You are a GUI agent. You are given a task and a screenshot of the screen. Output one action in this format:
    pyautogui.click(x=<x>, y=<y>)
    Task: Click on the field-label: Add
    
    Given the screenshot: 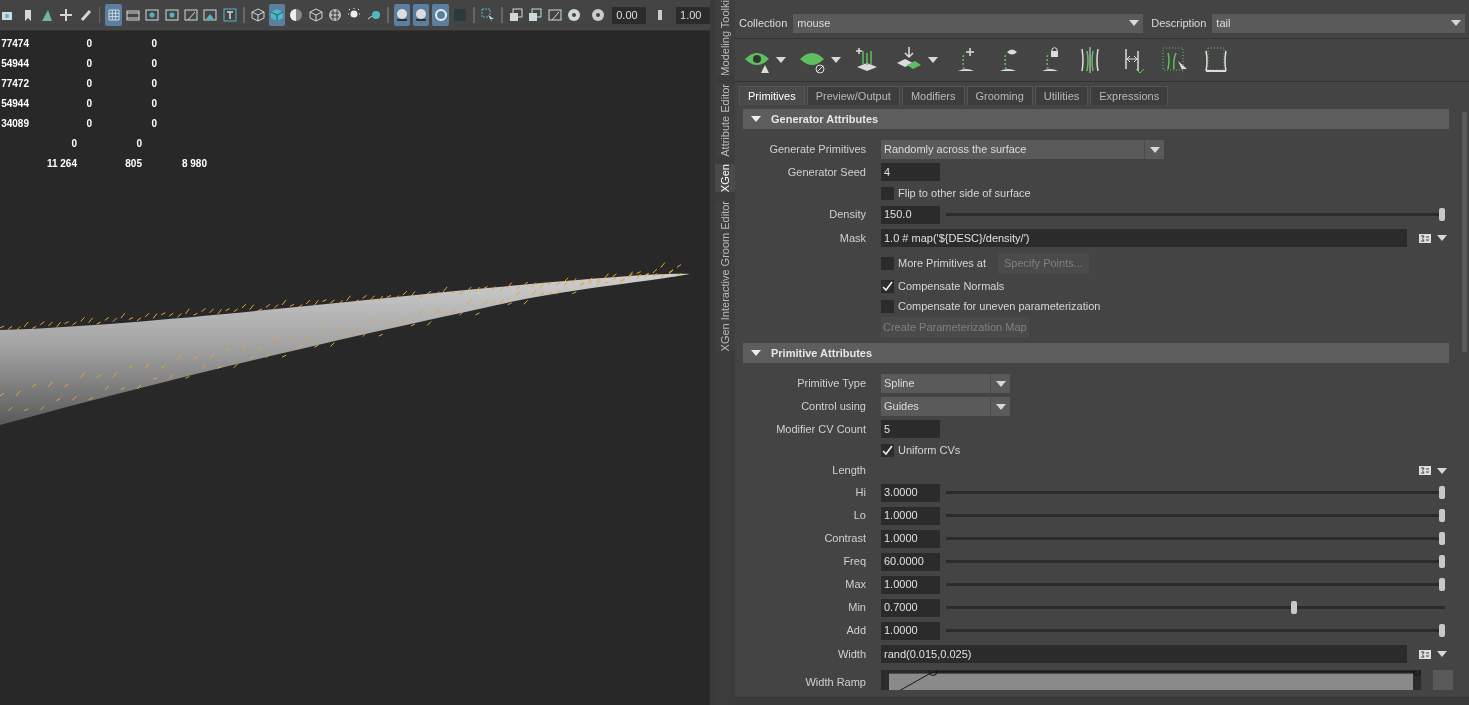 What is the action you would take?
    pyautogui.click(x=855, y=631)
    